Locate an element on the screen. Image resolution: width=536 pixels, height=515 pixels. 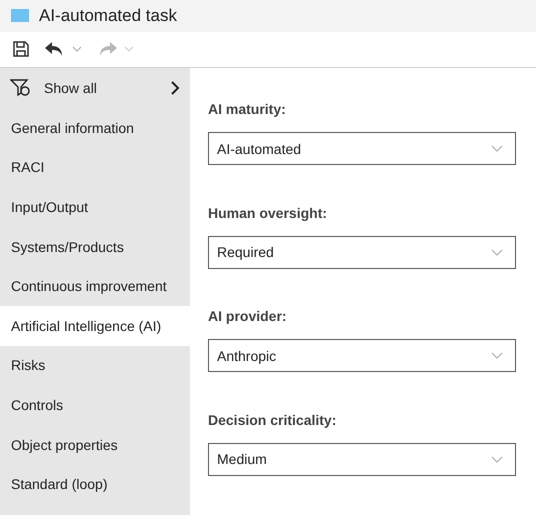
sidebar-item: RACI is located at coordinates (95, 168).